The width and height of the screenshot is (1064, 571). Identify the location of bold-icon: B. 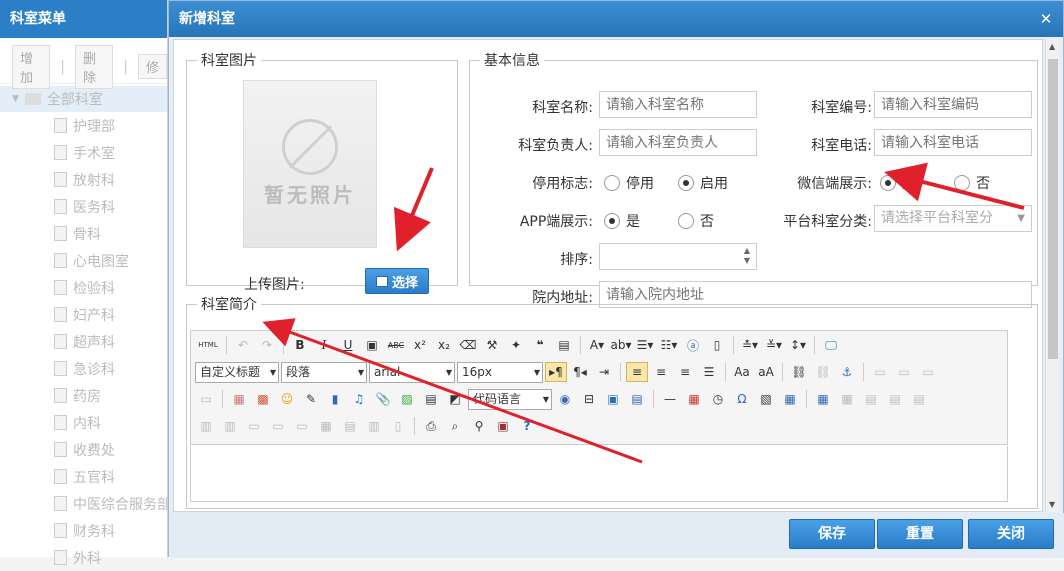
(300, 345).